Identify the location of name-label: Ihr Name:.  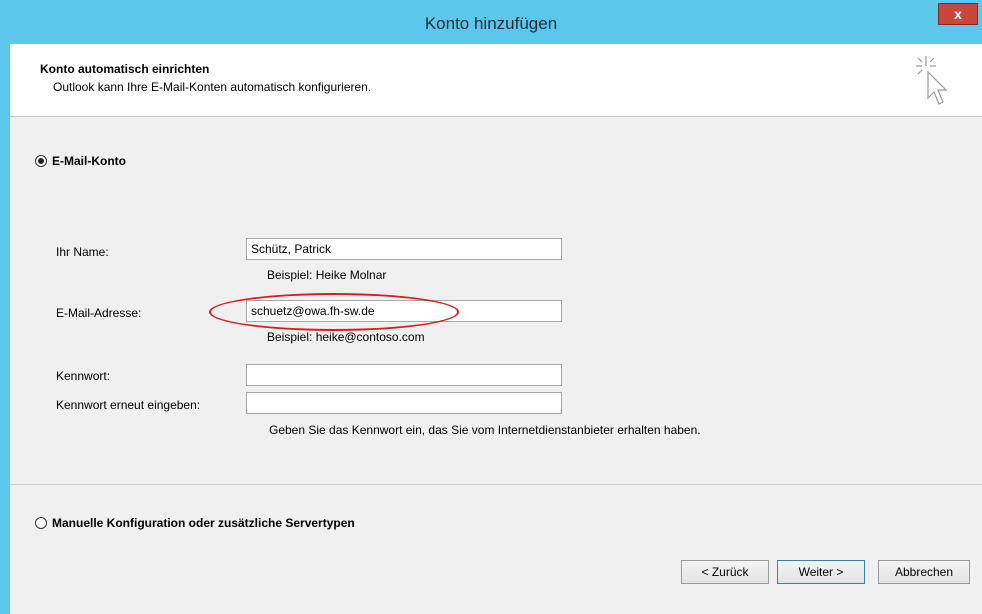
(82, 252).